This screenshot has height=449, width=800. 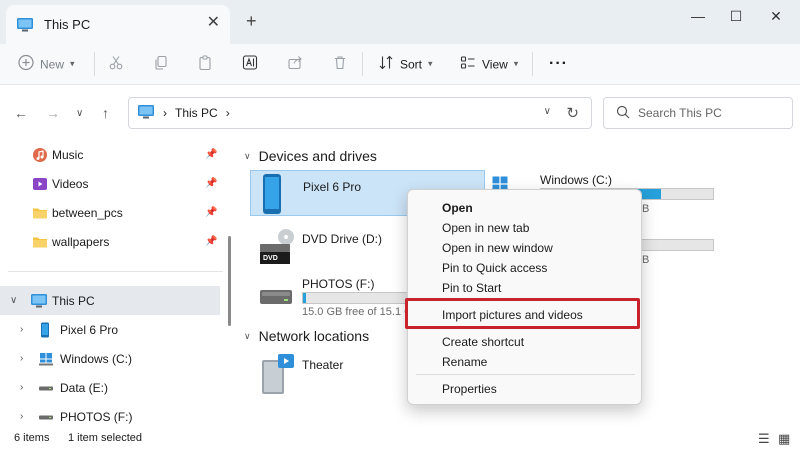 What do you see at coordinates (547, 111) in the screenshot?
I see `address-dropdown-icon: ∨` at bounding box center [547, 111].